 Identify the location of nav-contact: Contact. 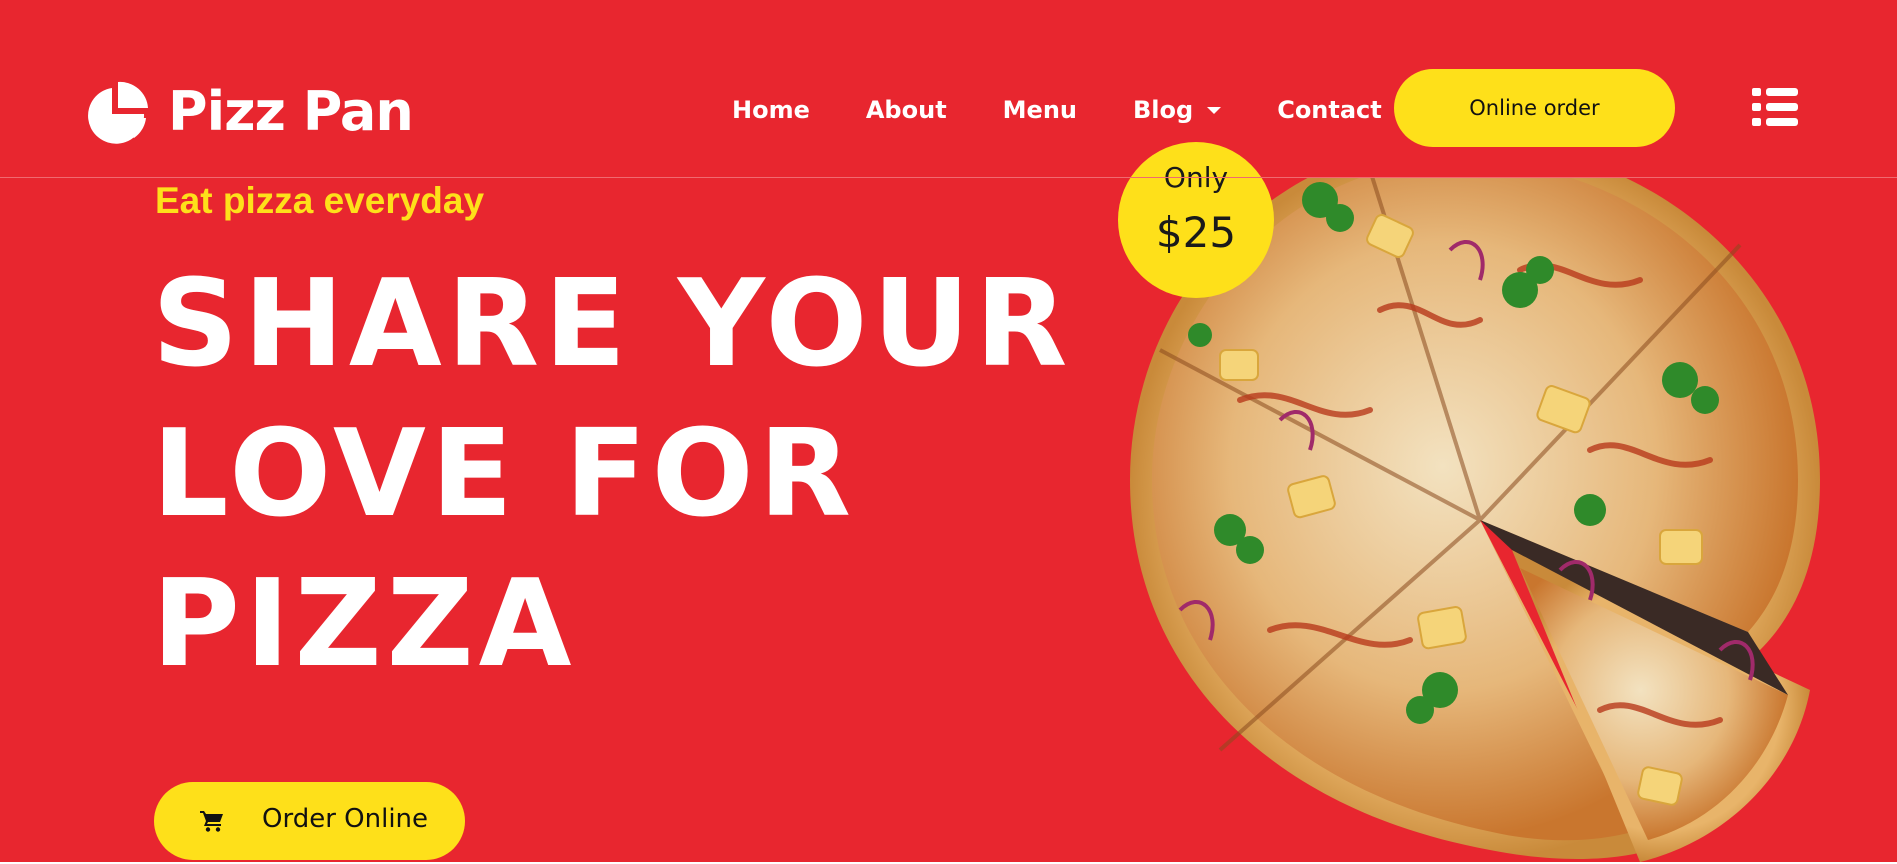
(1329, 110).